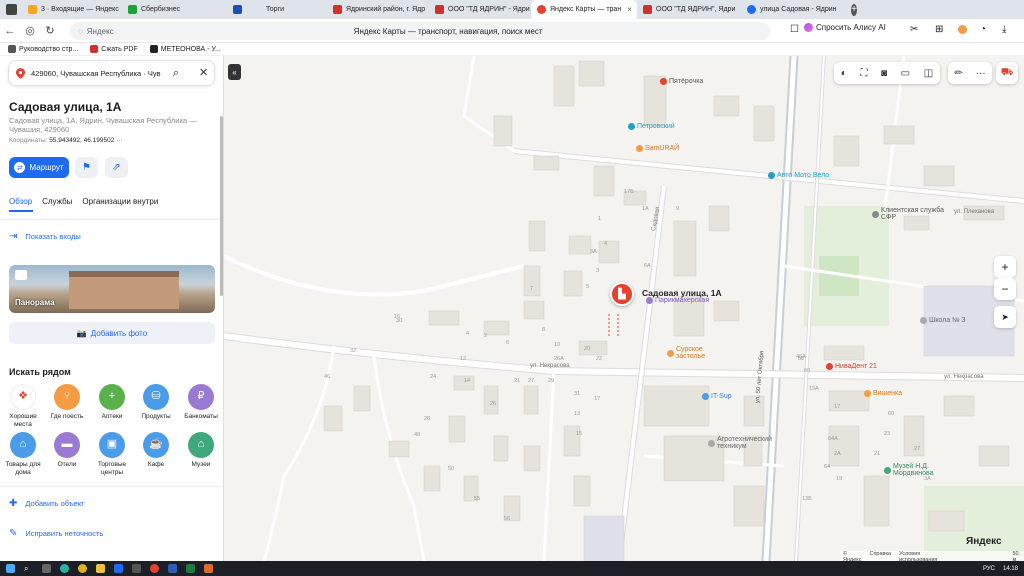  I want to click on alice-icon, so click(808, 27).